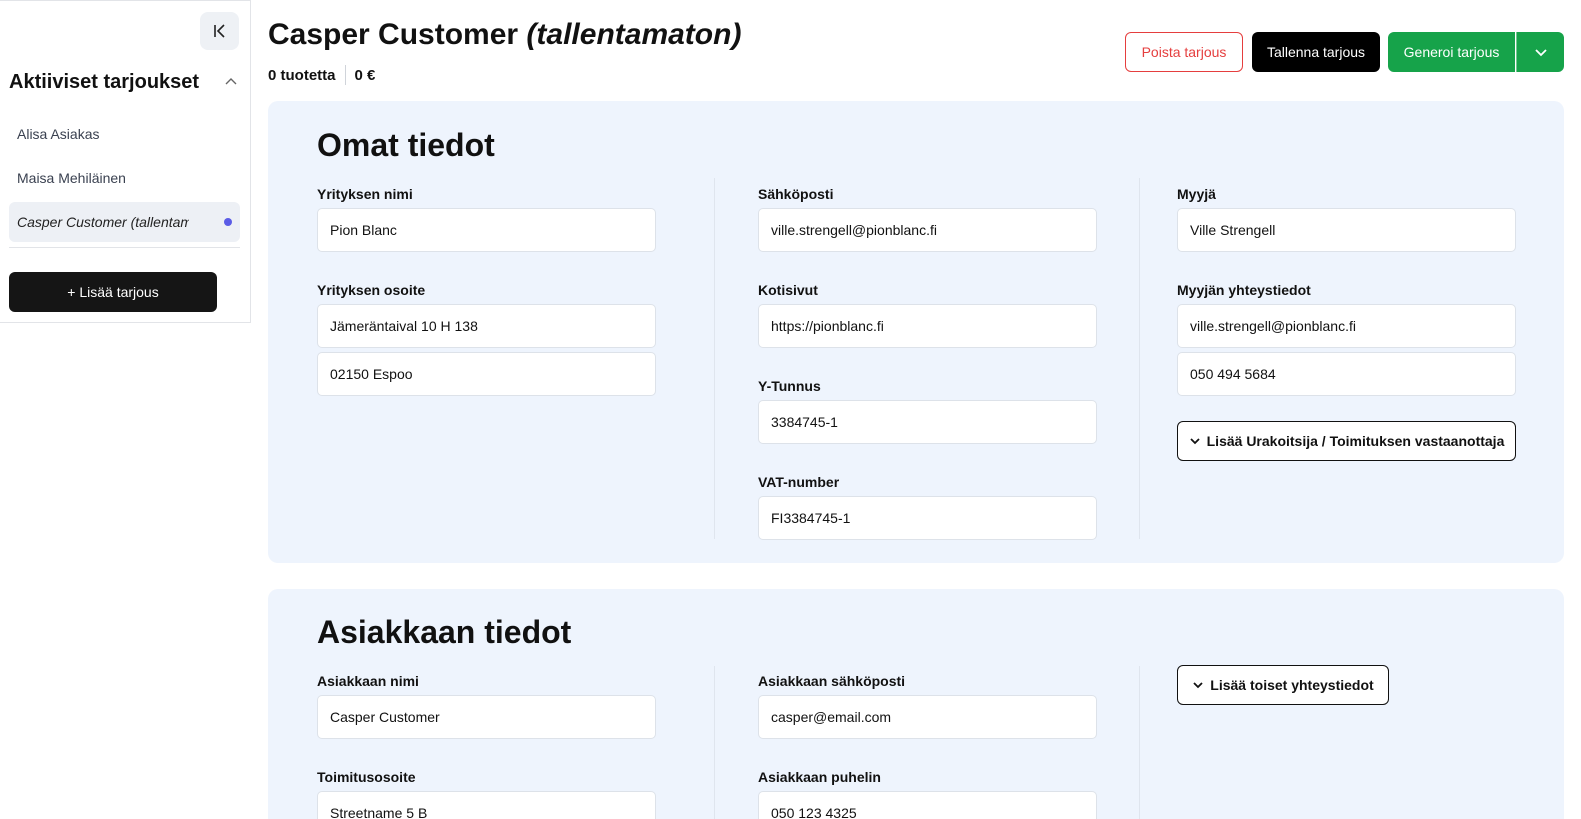 The width and height of the screenshot is (1581, 819). I want to click on sidebar-item-label: Alisa Asiakas, so click(58, 134).